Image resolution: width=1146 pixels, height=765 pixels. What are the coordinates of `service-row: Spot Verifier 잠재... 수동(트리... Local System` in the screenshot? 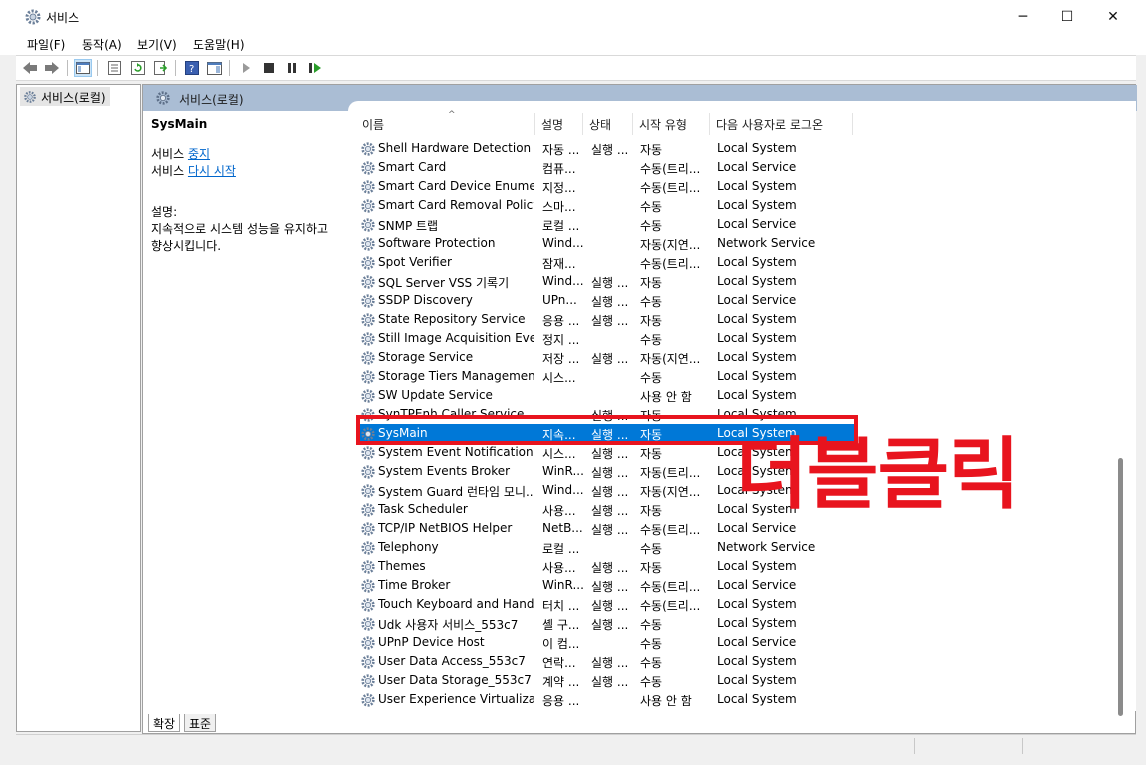 It's located at (606, 262).